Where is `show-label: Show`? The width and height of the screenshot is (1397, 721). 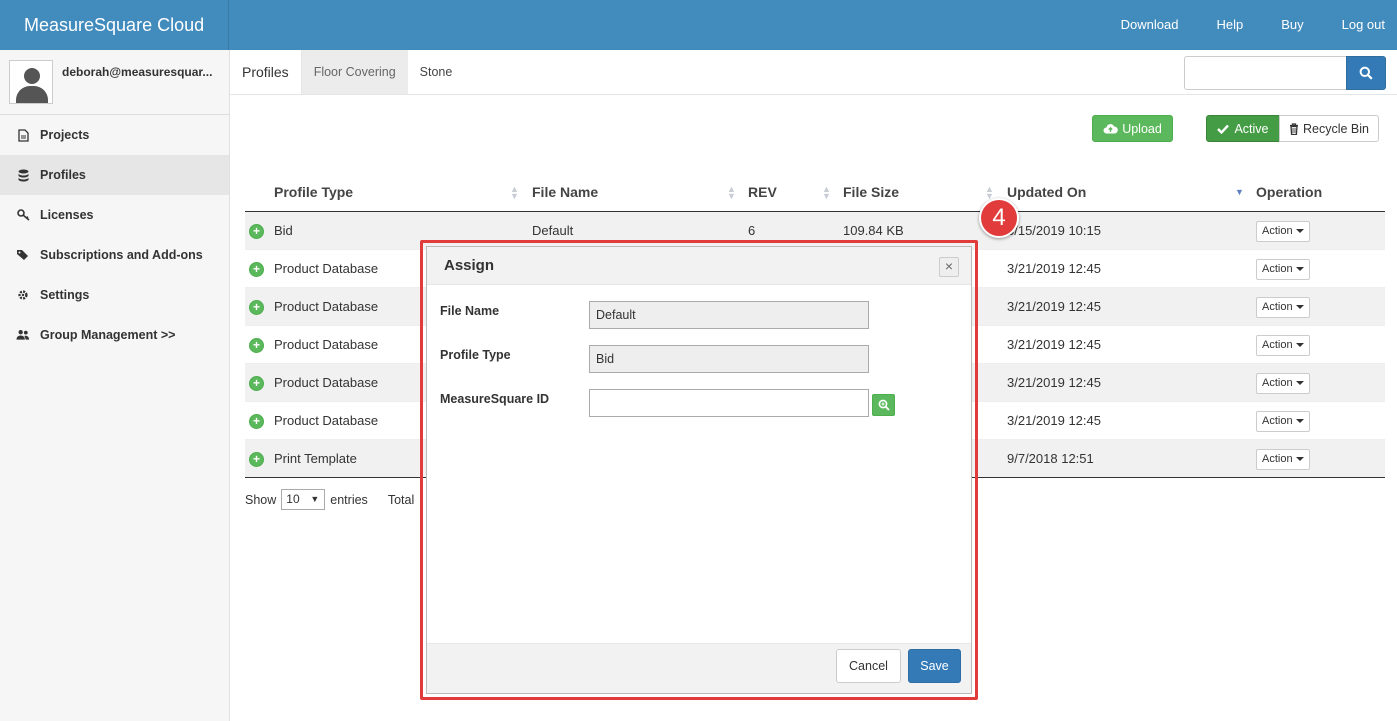 show-label: Show is located at coordinates (261, 499).